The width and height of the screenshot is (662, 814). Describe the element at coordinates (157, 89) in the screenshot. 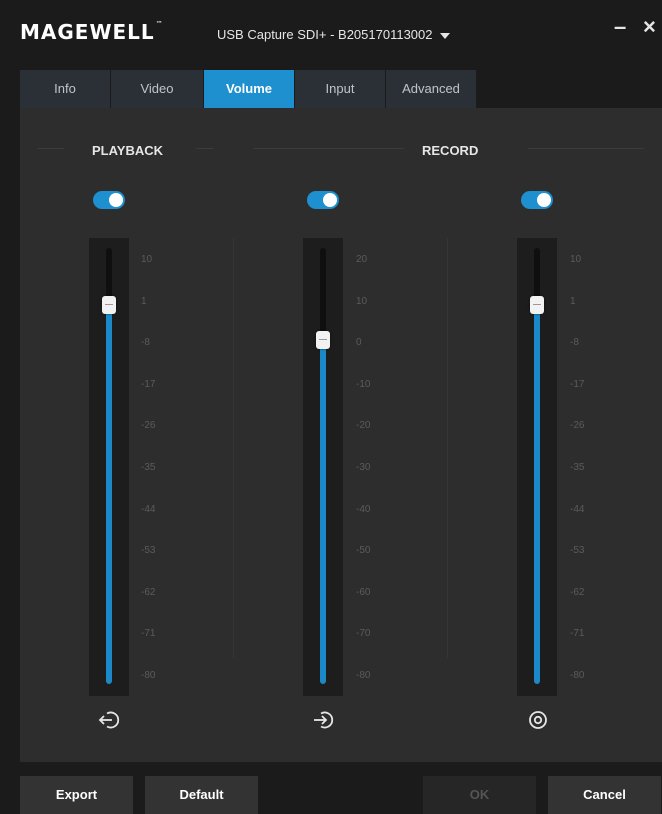

I see `tab-video: Video` at that location.